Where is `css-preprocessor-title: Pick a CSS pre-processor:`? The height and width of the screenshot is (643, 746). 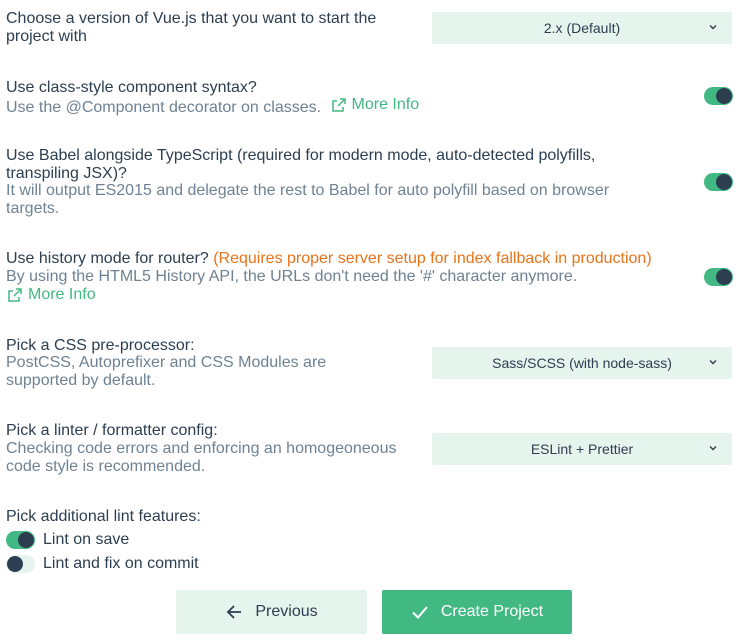 css-preprocessor-title: Pick a CSS pre-processor: is located at coordinates (100, 345).